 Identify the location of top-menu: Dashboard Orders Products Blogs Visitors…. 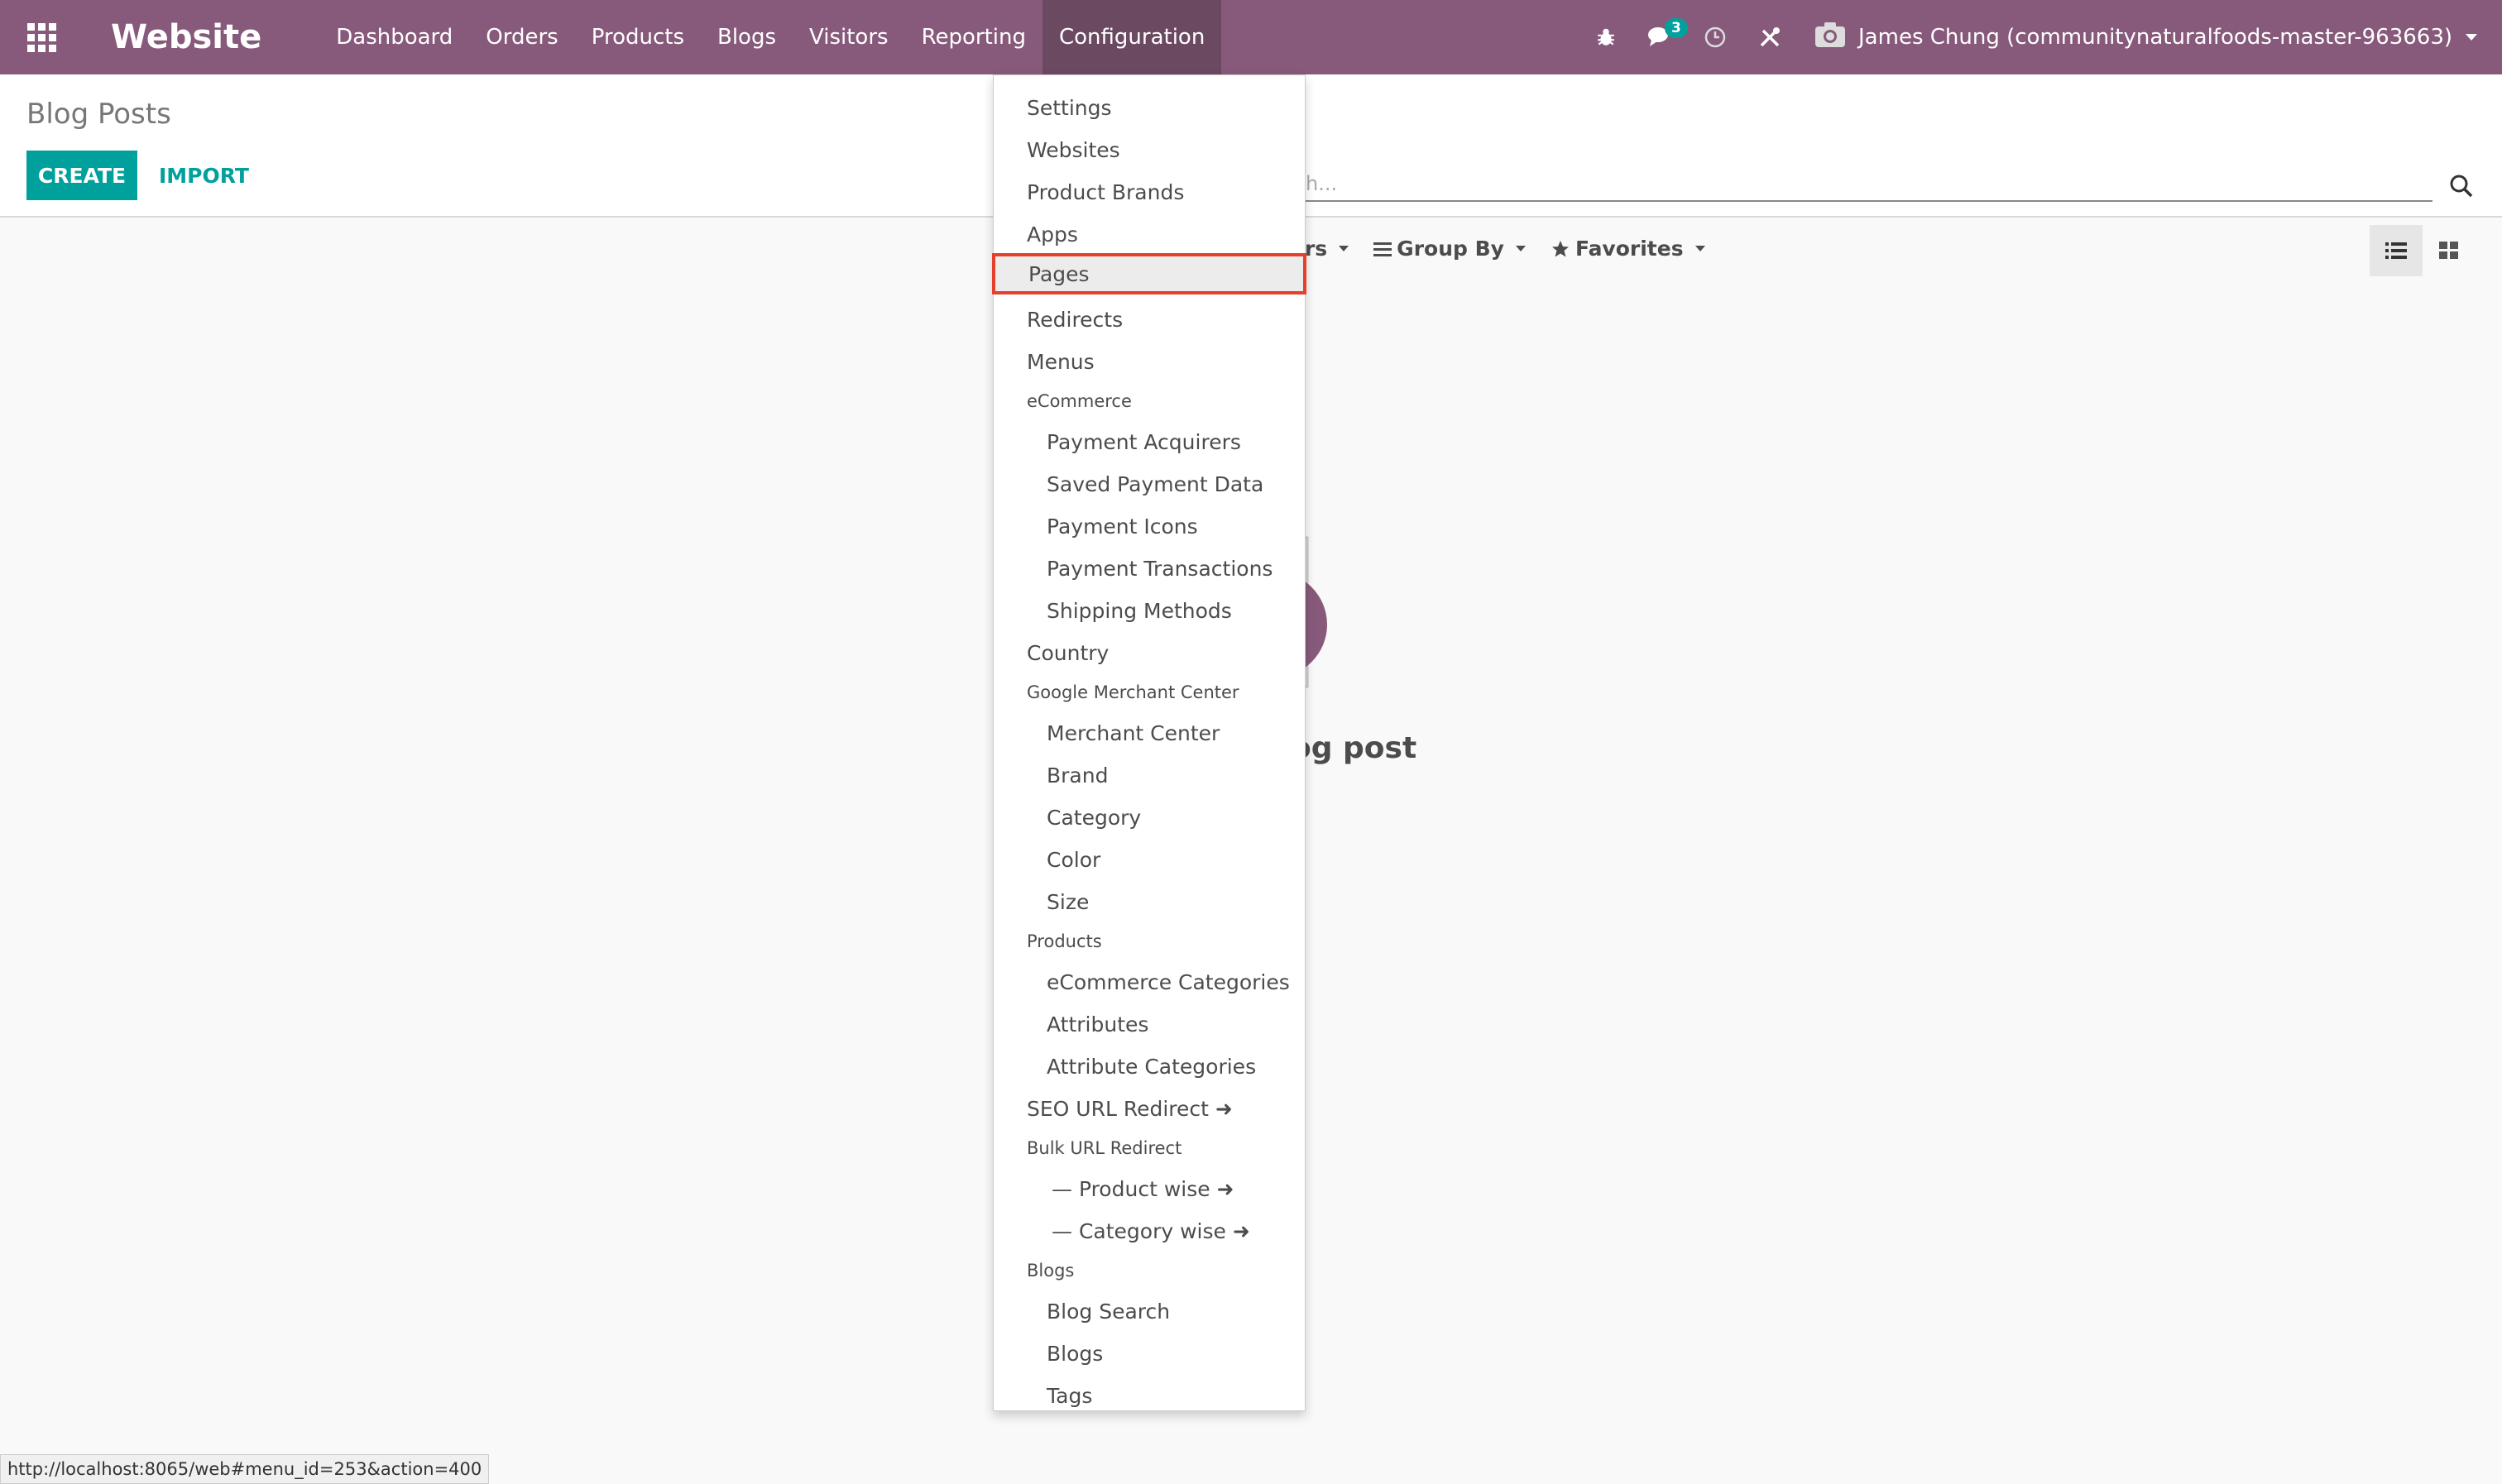
(770, 37).